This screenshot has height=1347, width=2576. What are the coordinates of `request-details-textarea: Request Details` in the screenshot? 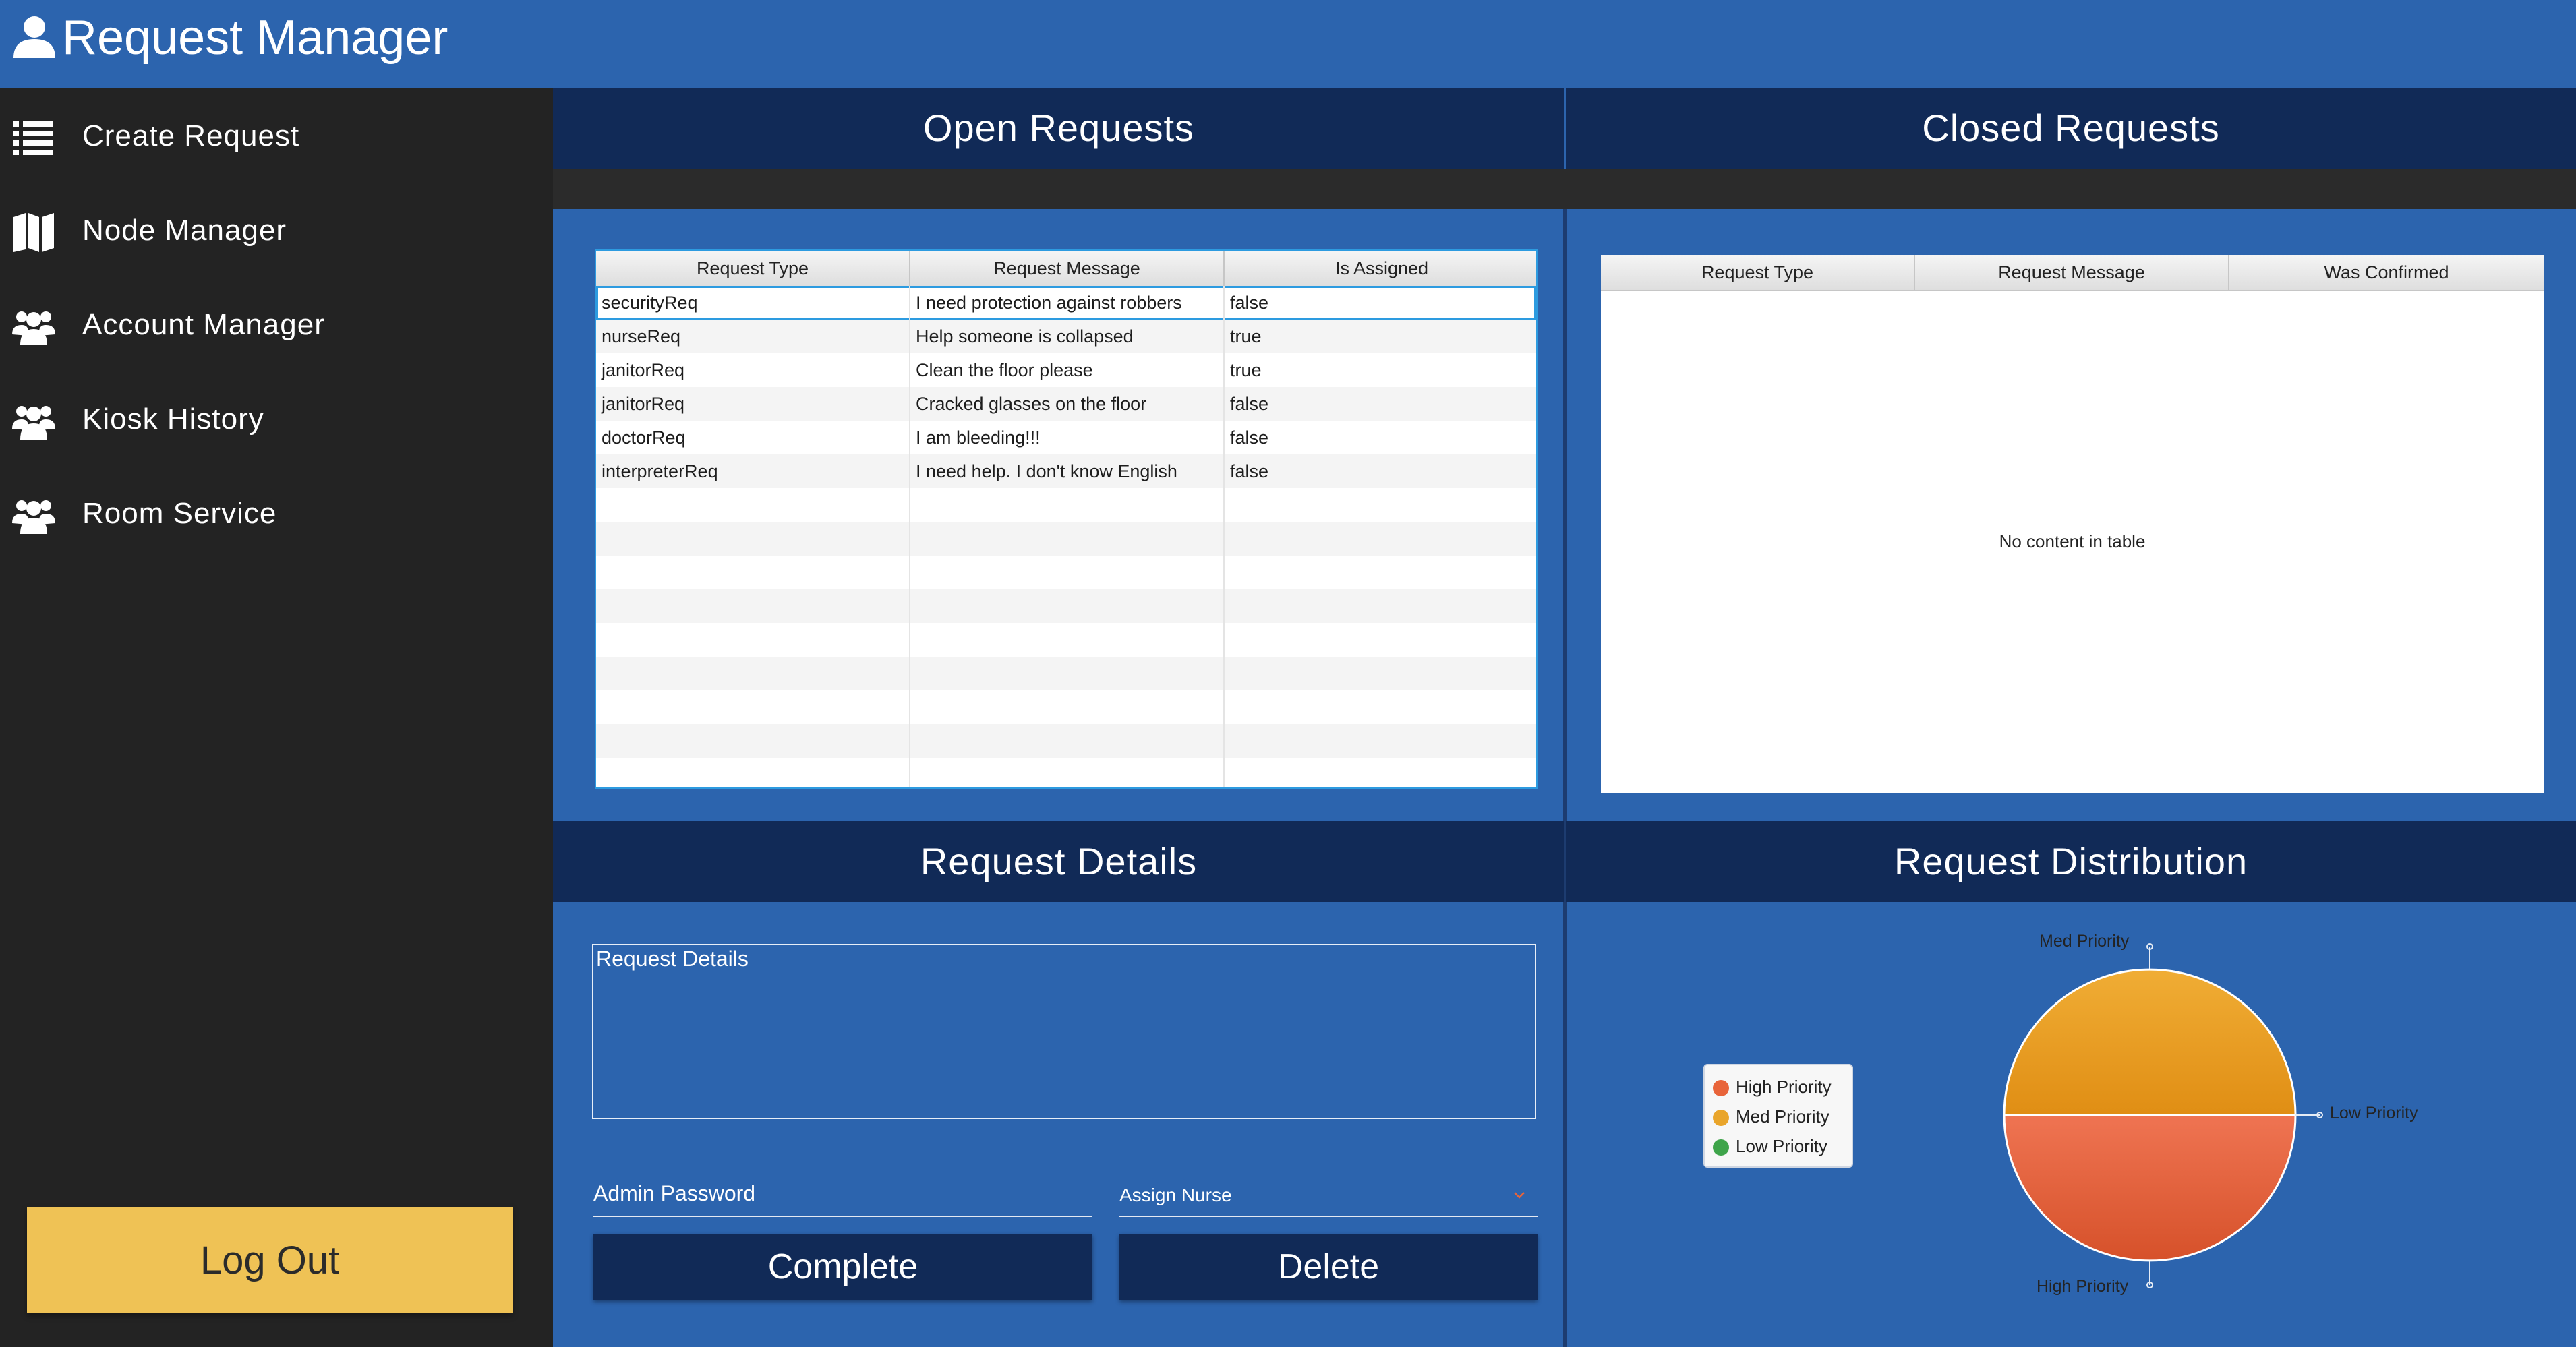 It's located at (1064, 1031).